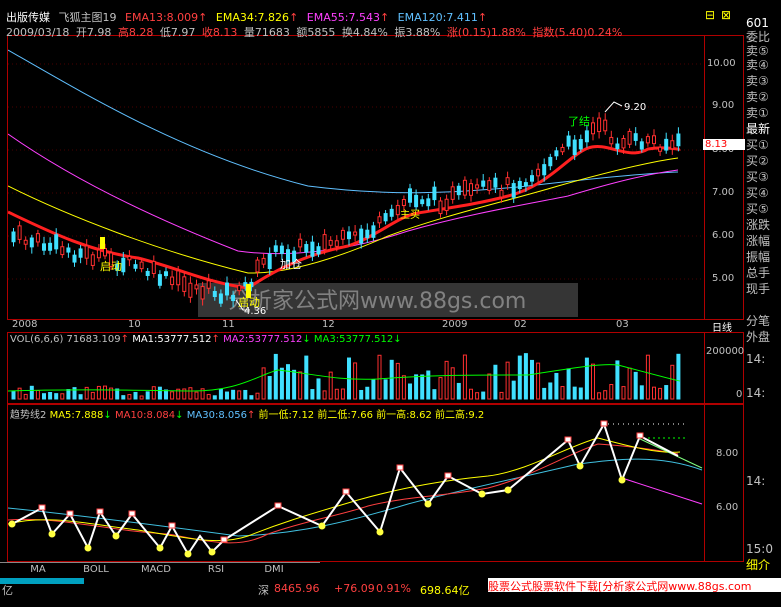  I want to click on trend-tick-6: 6.00, so click(727, 507).